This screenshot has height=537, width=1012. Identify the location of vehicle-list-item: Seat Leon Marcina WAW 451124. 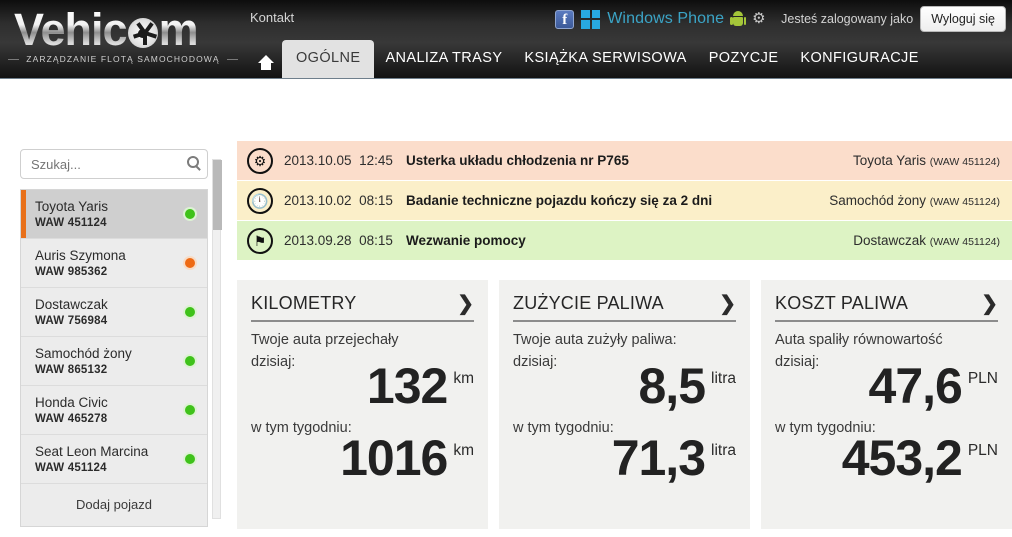
(114, 459).